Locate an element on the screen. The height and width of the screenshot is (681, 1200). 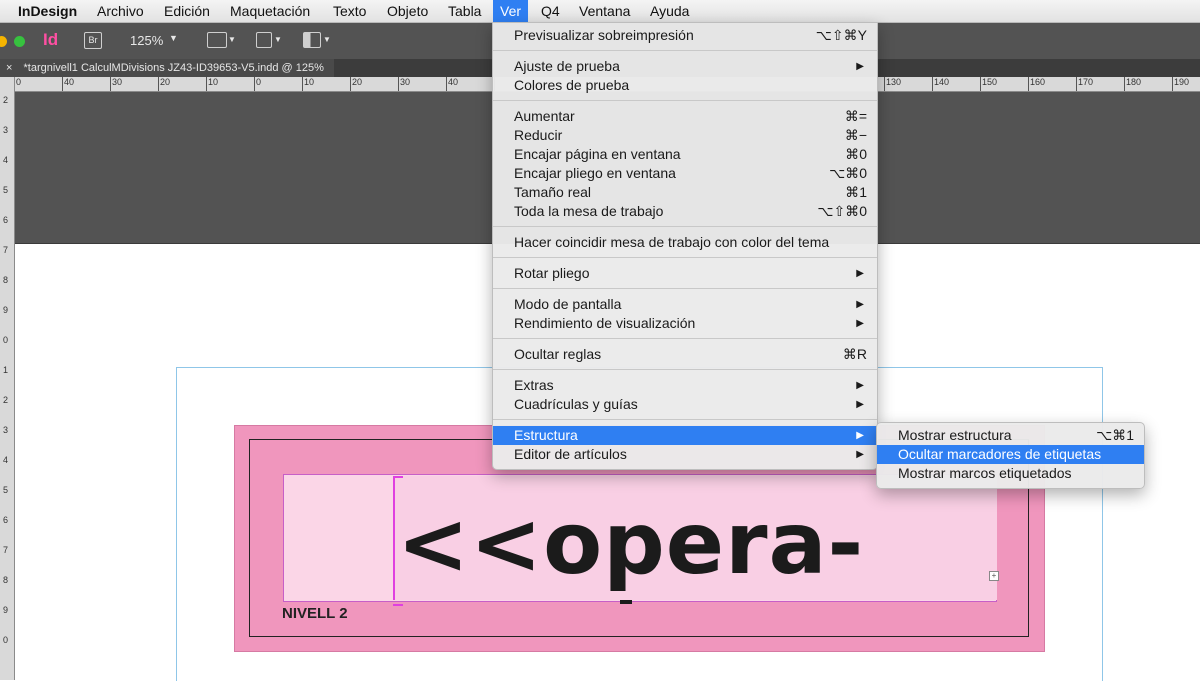
menu-item-cuadriculas-y-guias: Cuadrículas y guías ▶ is located at coordinates (685, 404).